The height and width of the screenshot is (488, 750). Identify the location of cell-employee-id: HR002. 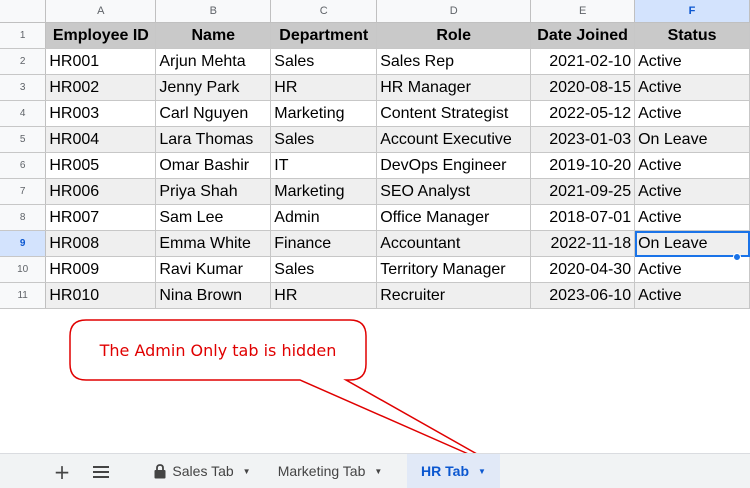
(101, 87).